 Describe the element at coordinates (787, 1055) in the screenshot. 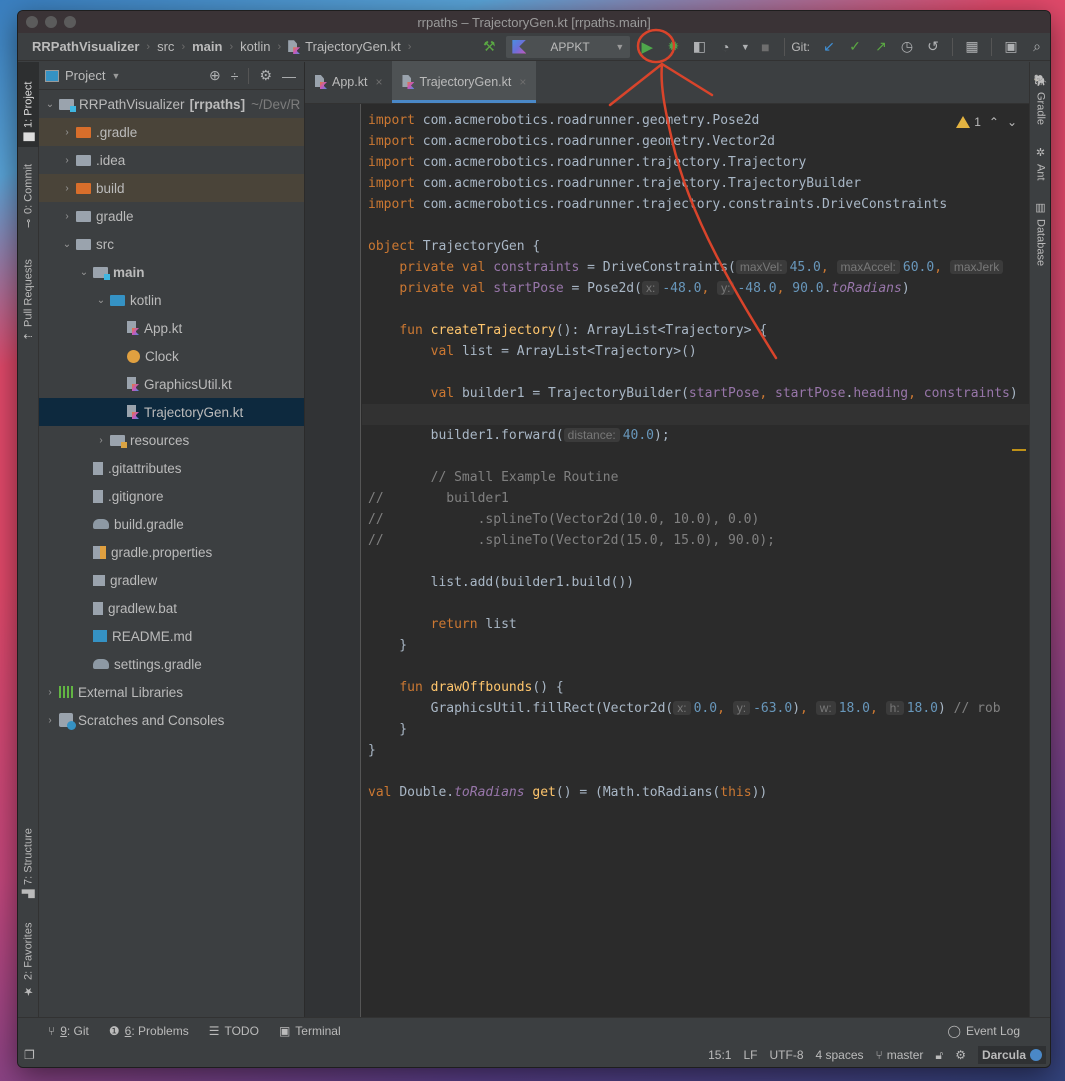

I see `file-encoding: UTF-8` at that location.